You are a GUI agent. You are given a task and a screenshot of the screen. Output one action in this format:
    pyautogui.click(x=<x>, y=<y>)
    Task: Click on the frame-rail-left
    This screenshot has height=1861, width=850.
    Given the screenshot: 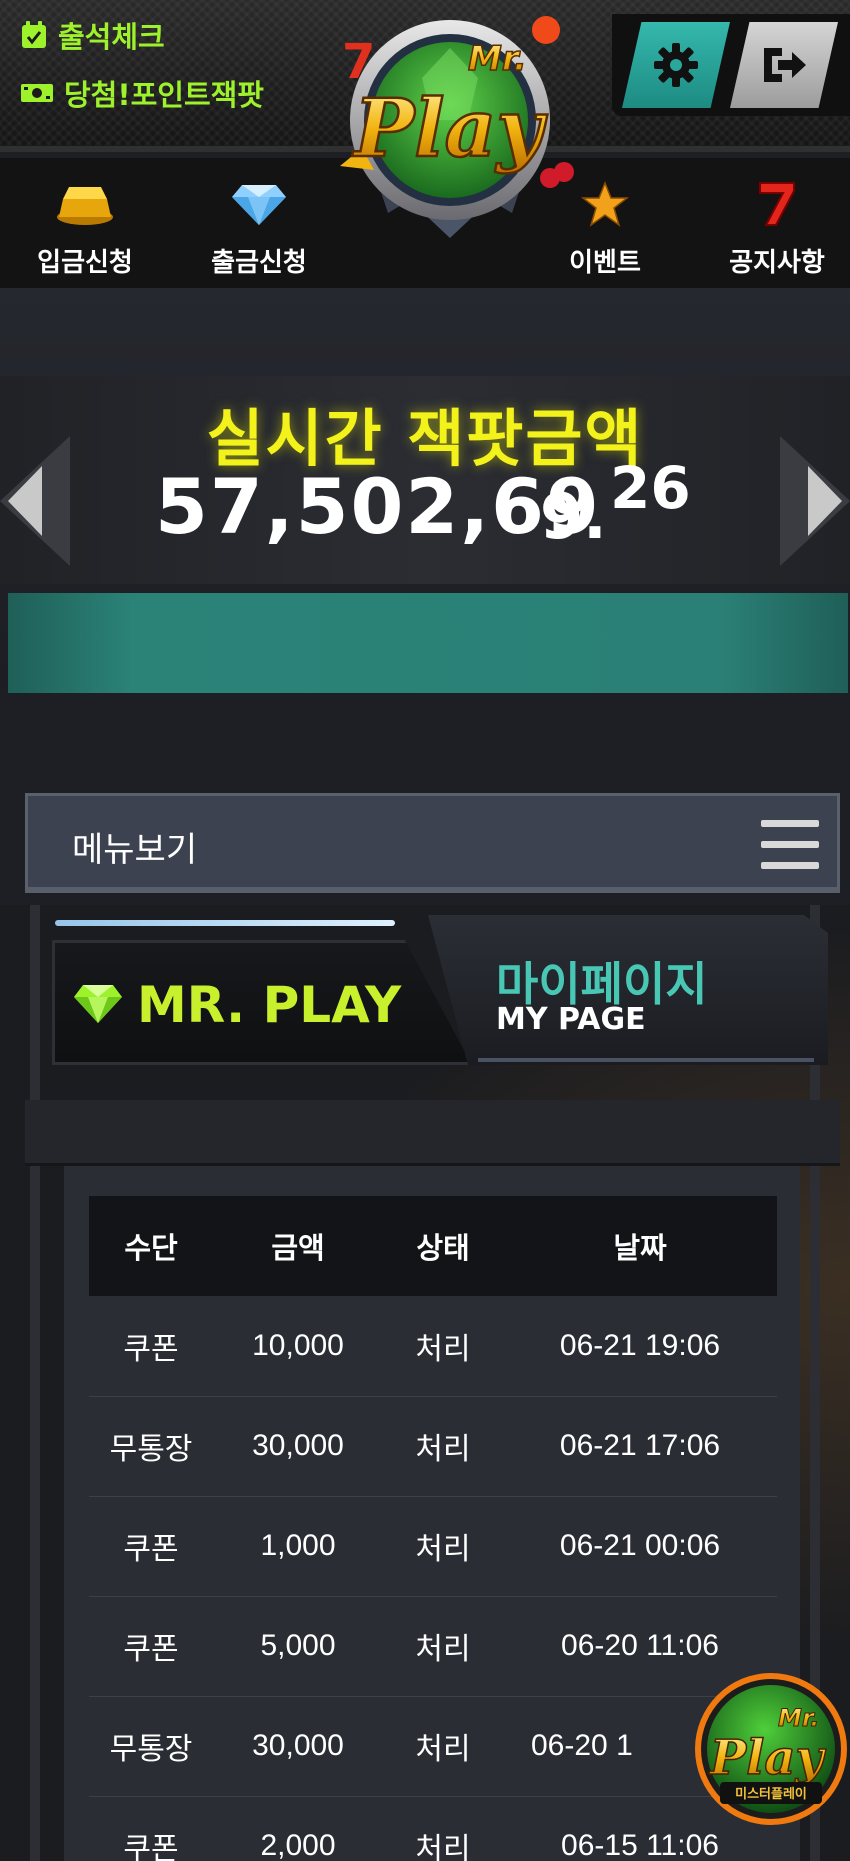 What is the action you would take?
    pyautogui.click(x=35, y=1383)
    